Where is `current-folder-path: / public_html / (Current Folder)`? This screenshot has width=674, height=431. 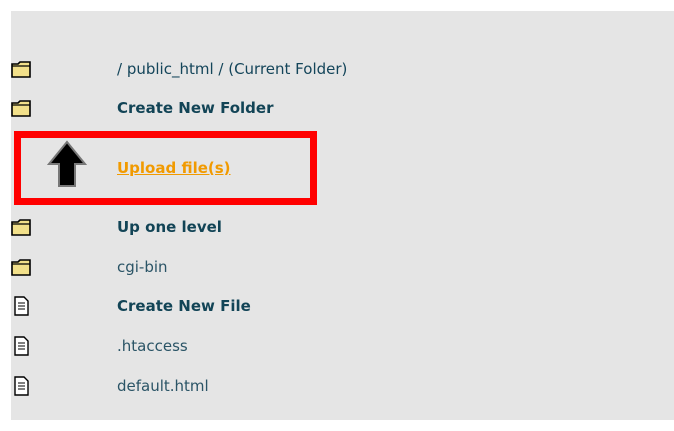
current-folder-path: / public_html / (Current Folder) is located at coordinates (232, 69).